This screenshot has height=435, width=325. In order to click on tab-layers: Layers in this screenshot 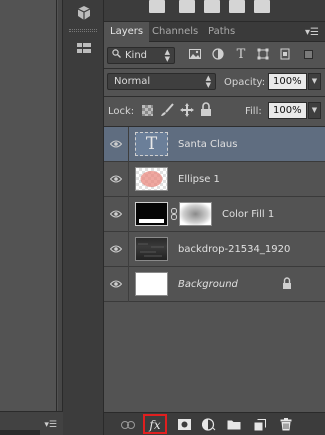, I will do `click(127, 32)`.